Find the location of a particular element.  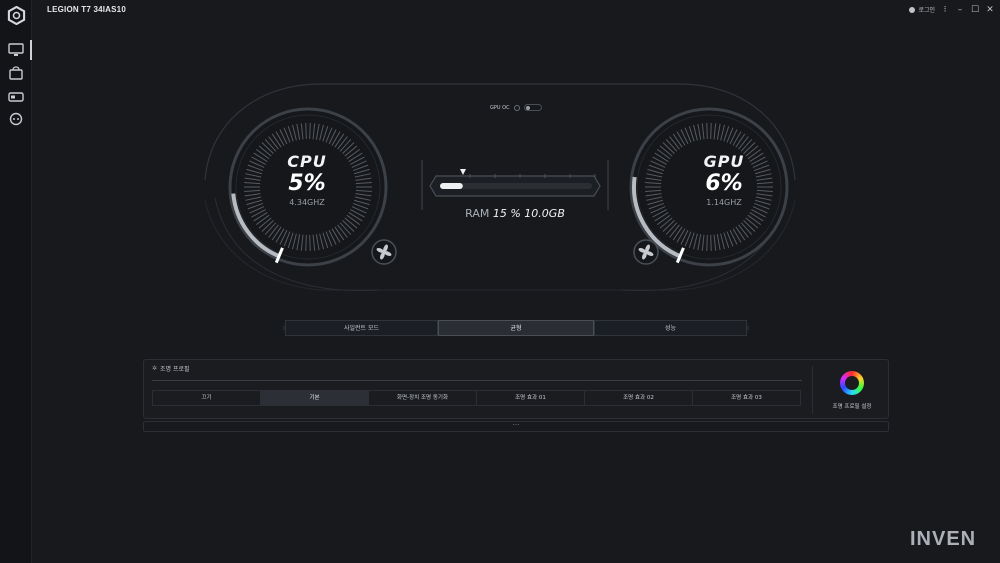

mode-balanced: 균형 is located at coordinates (516, 328).